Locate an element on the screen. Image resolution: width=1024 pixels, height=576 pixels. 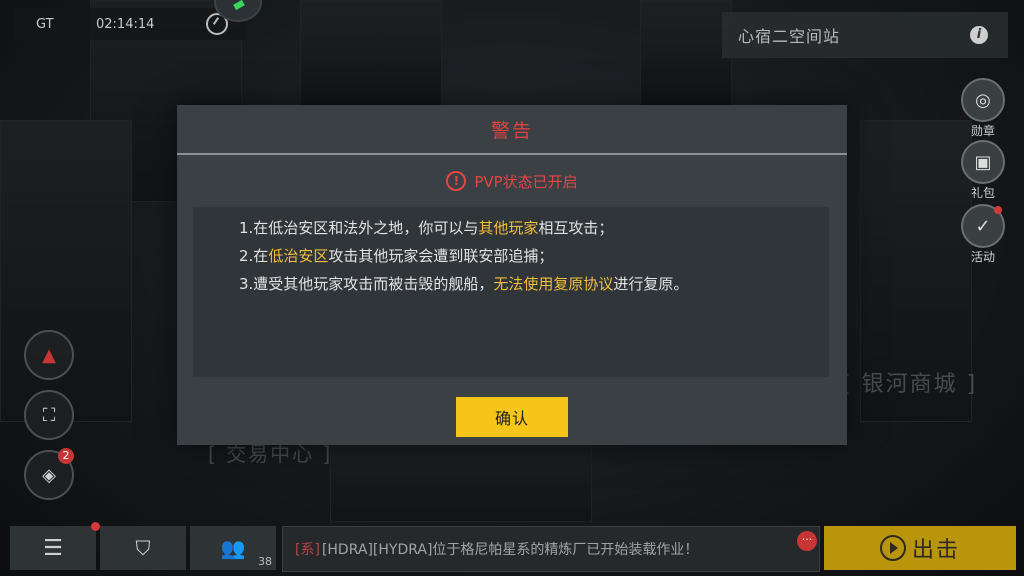
info-icon: i is located at coordinates (979, 35).